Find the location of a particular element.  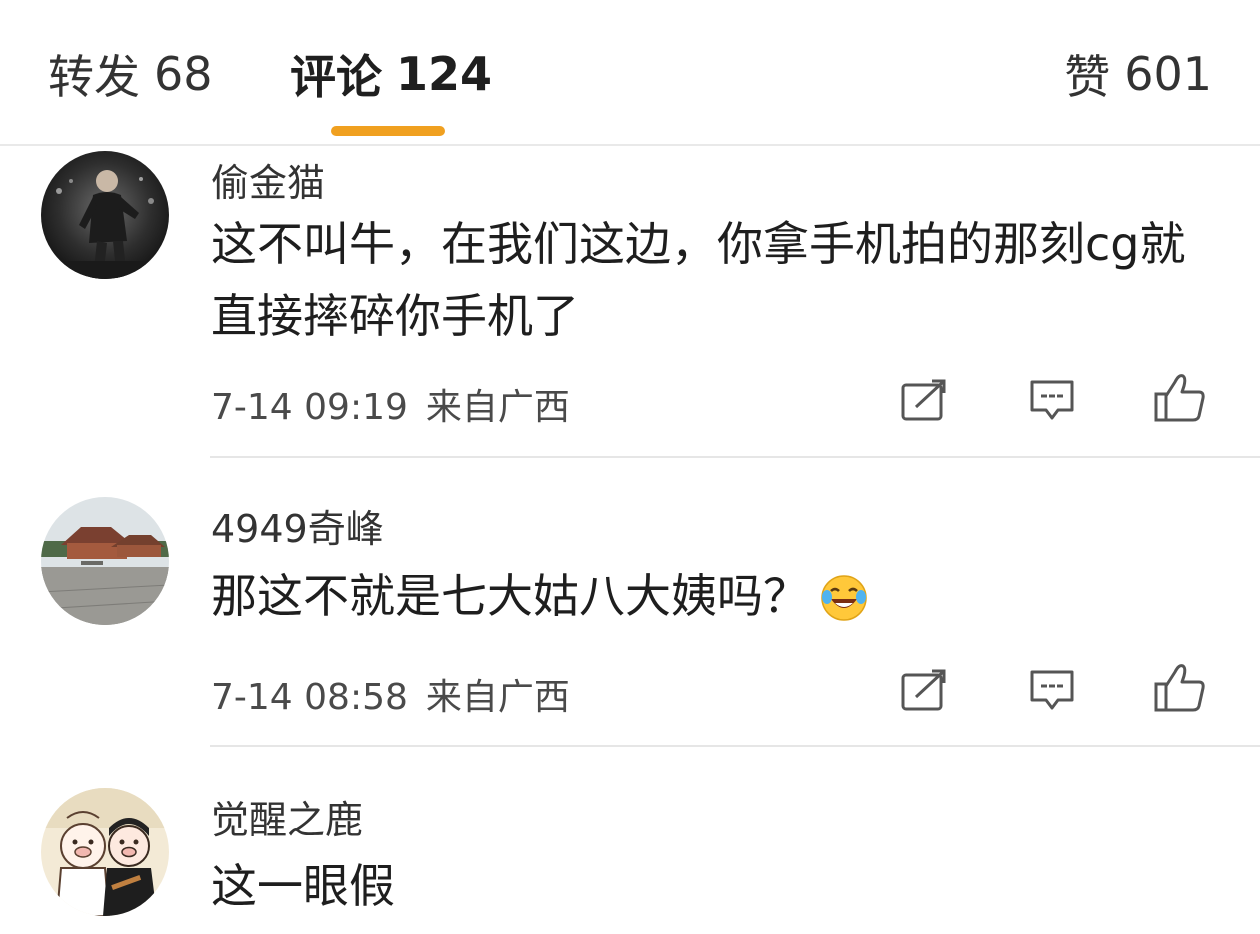

temple-plaza-avatar-image is located at coordinates (105, 561).